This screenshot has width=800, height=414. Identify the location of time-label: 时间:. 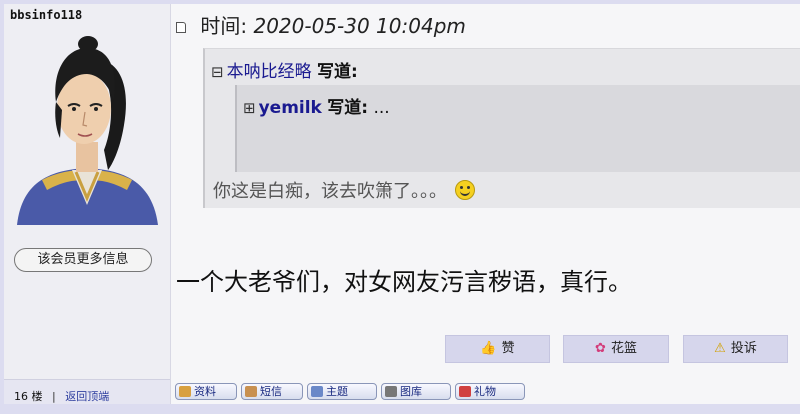
(224, 26).